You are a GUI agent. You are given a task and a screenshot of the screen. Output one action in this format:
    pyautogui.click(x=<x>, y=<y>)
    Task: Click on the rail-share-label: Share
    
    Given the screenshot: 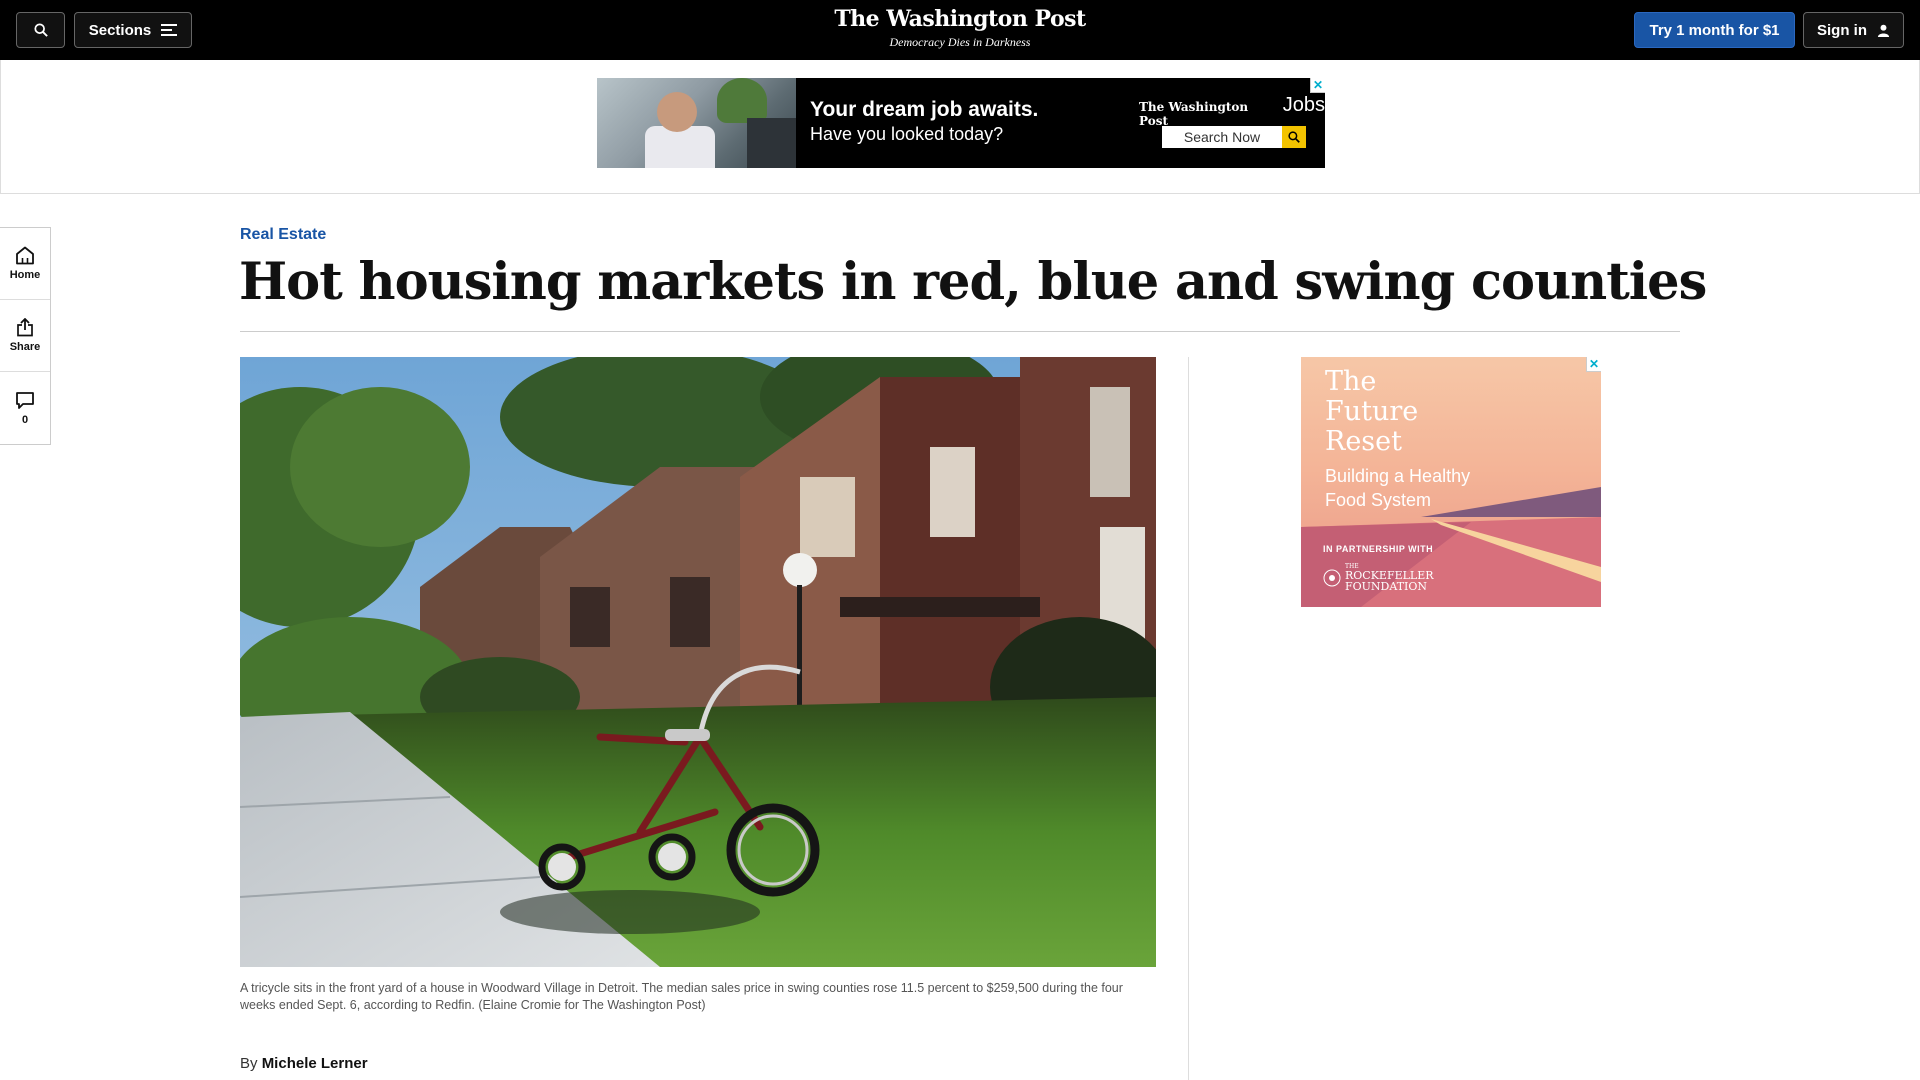 What is the action you would take?
    pyautogui.click(x=25, y=347)
    